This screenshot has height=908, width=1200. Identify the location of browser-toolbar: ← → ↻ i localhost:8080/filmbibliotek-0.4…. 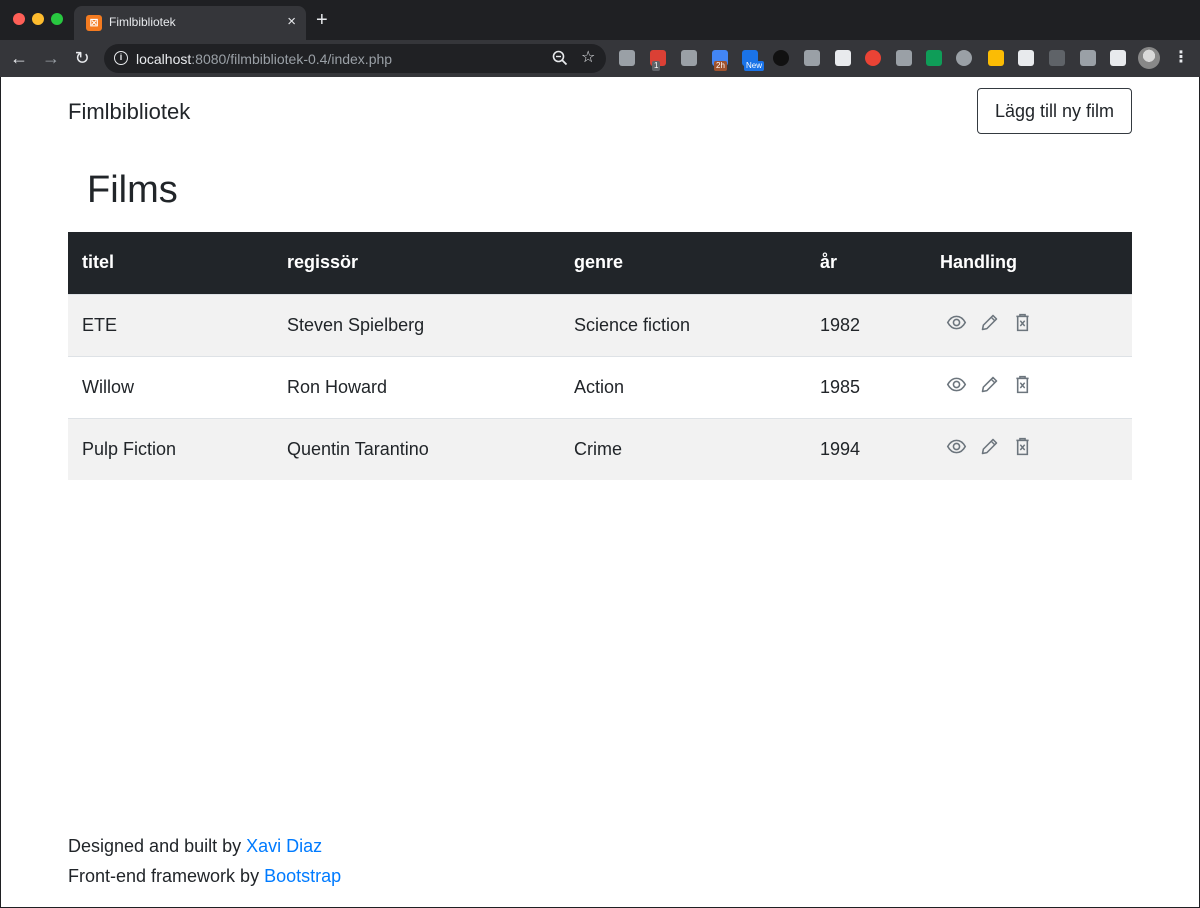
(600, 58).